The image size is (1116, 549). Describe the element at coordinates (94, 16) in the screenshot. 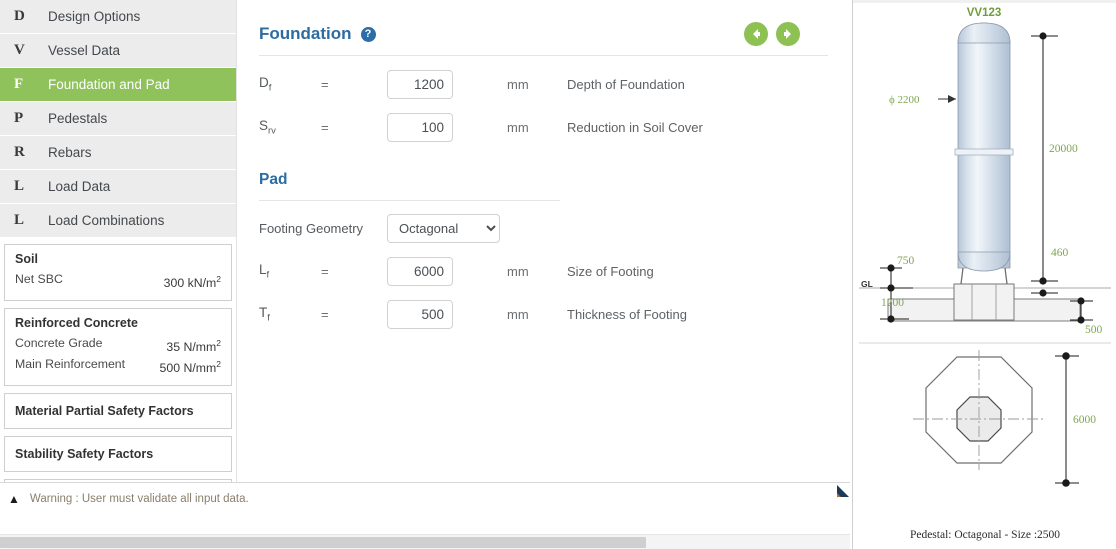

I see `sidebar-item-label: Design Options` at that location.